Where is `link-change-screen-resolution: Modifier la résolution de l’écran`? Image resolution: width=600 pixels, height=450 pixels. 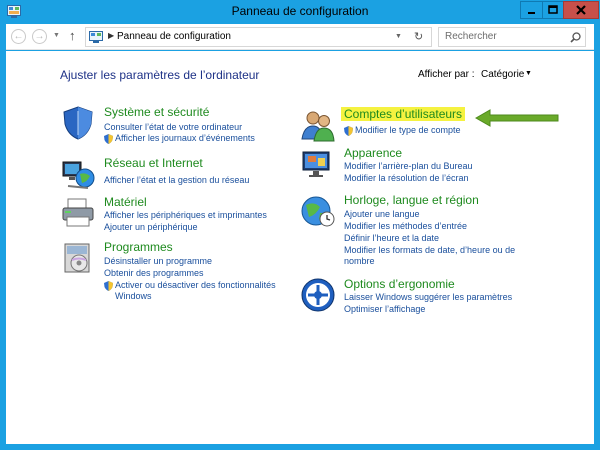 link-change-screen-resolution: Modifier la résolution de l’écran is located at coordinates (406, 178).